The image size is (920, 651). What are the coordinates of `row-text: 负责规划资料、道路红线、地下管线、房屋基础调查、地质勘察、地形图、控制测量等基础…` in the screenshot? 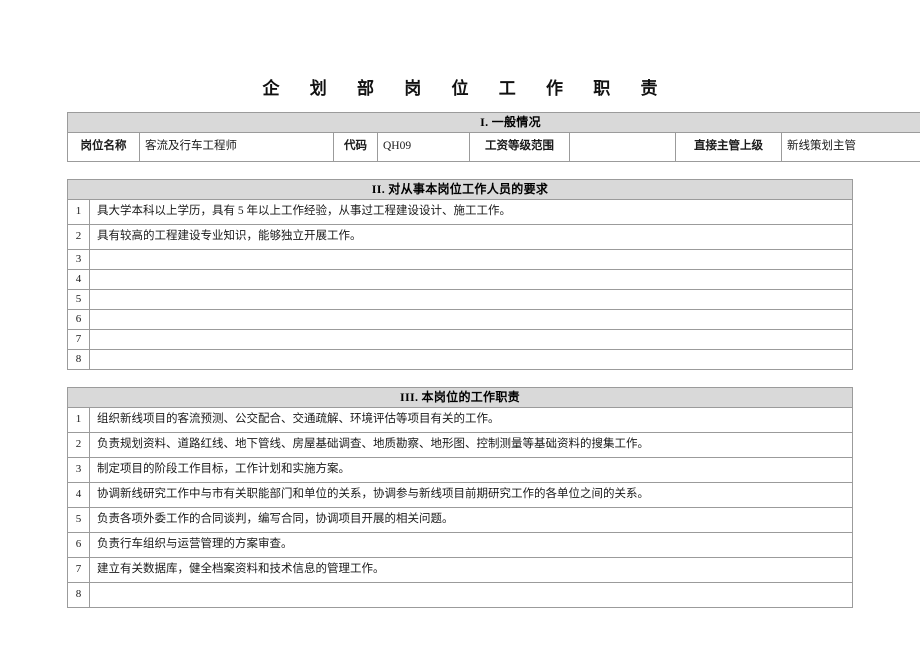 It's located at (471, 444).